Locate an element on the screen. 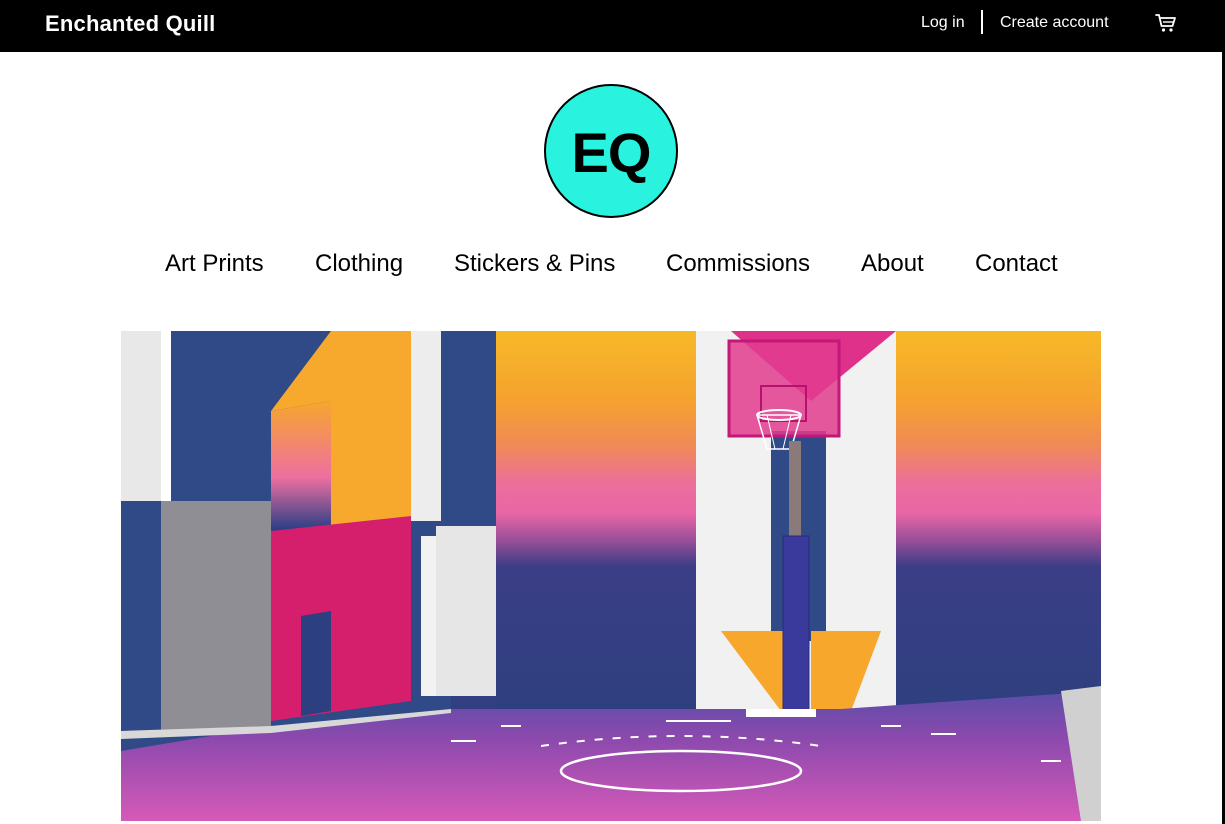 The width and height of the screenshot is (1225, 824). cart-icon is located at coordinates (1166, 23).